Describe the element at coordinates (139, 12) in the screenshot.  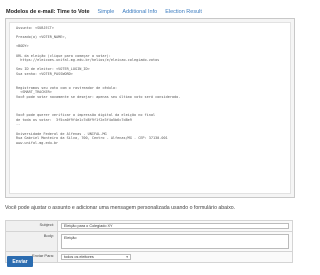
I see `tab-additional-info: Additional Info` at that location.